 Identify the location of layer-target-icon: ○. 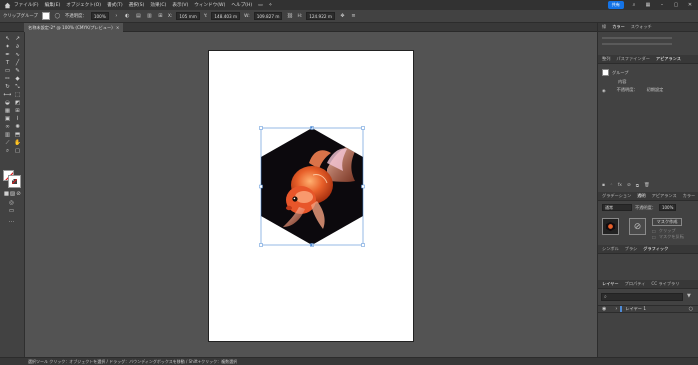
(691, 309).